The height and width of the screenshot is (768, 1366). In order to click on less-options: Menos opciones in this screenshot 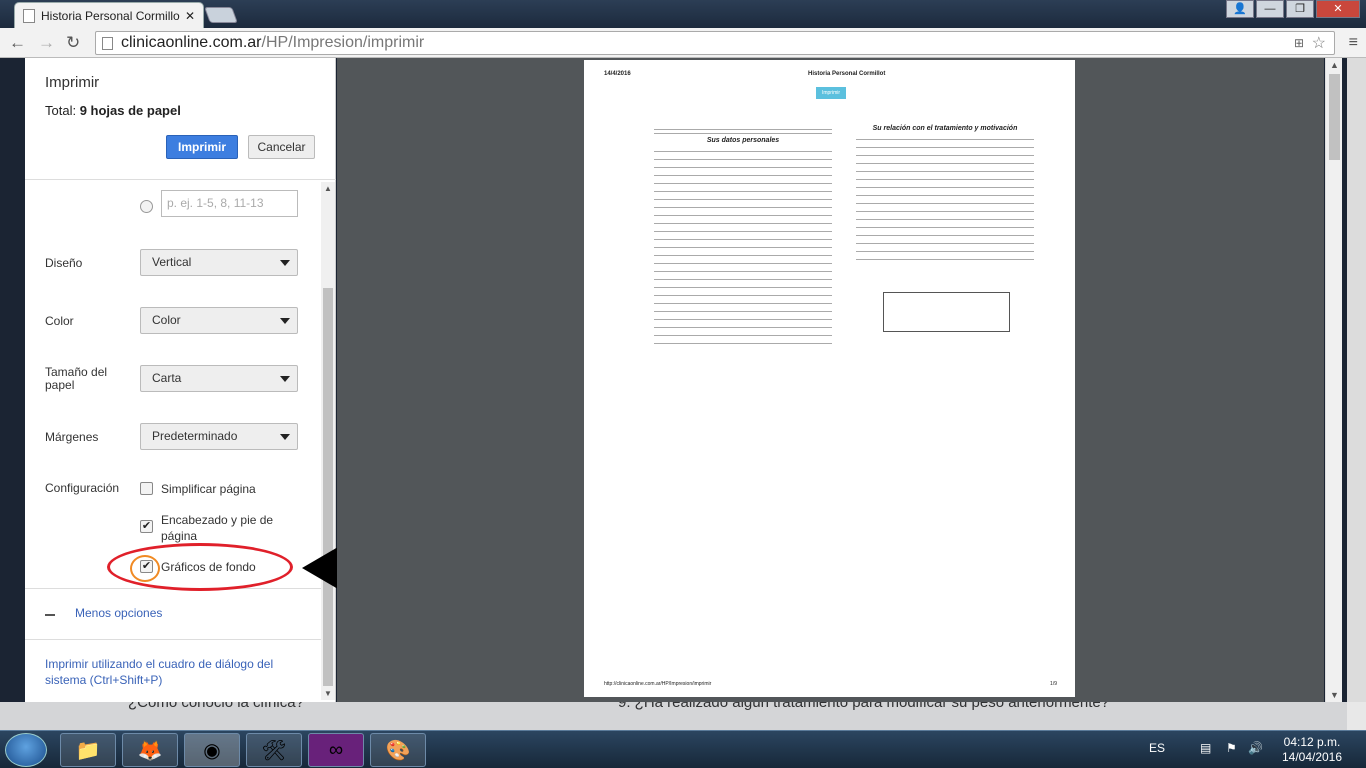, I will do `click(173, 614)`.